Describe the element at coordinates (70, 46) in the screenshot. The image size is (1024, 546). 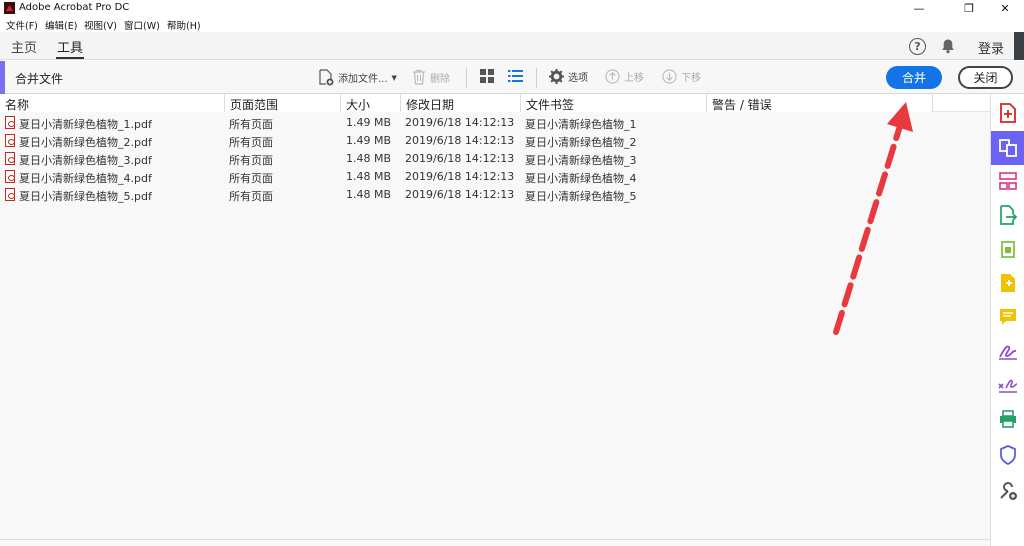
I see `tab-tools: 工具` at that location.